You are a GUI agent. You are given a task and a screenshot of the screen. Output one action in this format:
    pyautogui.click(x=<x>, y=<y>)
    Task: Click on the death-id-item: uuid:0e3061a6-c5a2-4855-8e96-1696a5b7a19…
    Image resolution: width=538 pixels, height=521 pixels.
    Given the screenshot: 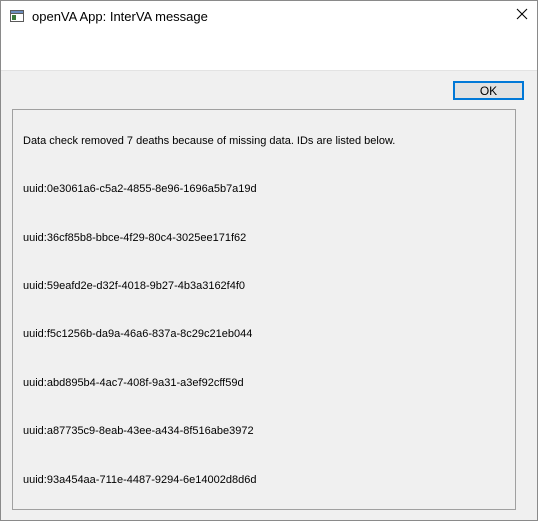 What is the action you would take?
    pyautogui.click(x=140, y=189)
    